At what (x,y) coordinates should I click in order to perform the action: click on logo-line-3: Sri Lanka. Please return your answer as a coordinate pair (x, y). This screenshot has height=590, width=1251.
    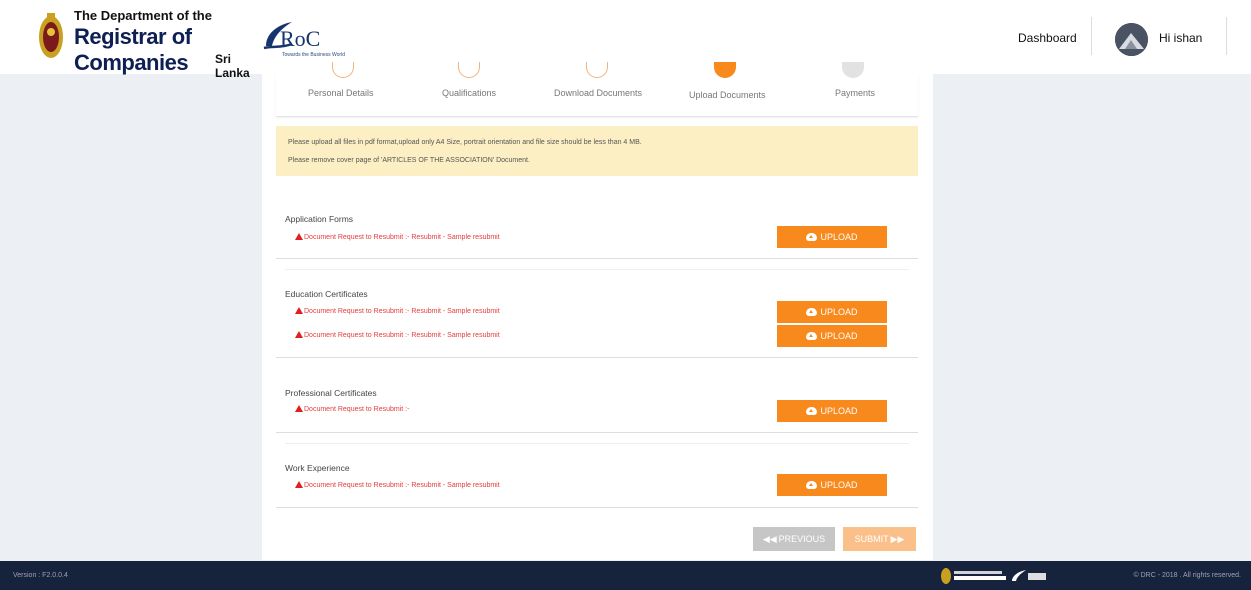
    Looking at the image, I should click on (232, 66).